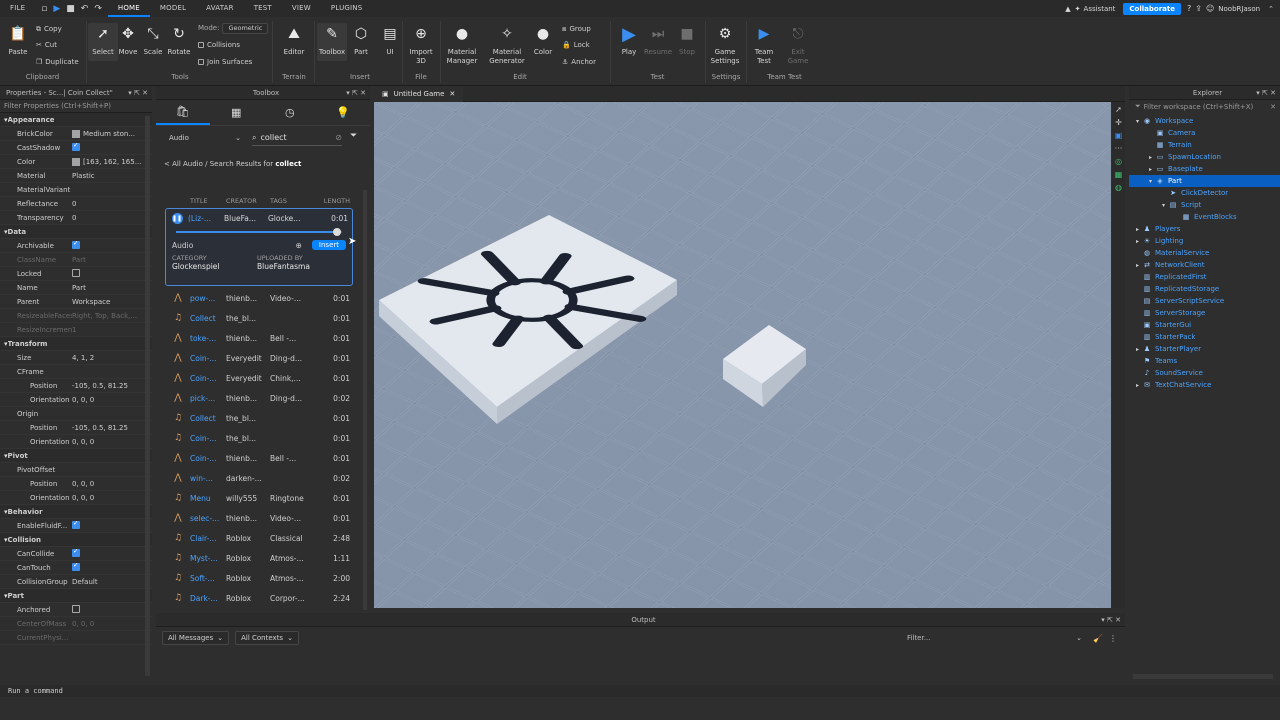 The image size is (1280, 720). What do you see at coordinates (1203, 676) in the screenshot?
I see `explorer-h-scrollbar` at bounding box center [1203, 676].